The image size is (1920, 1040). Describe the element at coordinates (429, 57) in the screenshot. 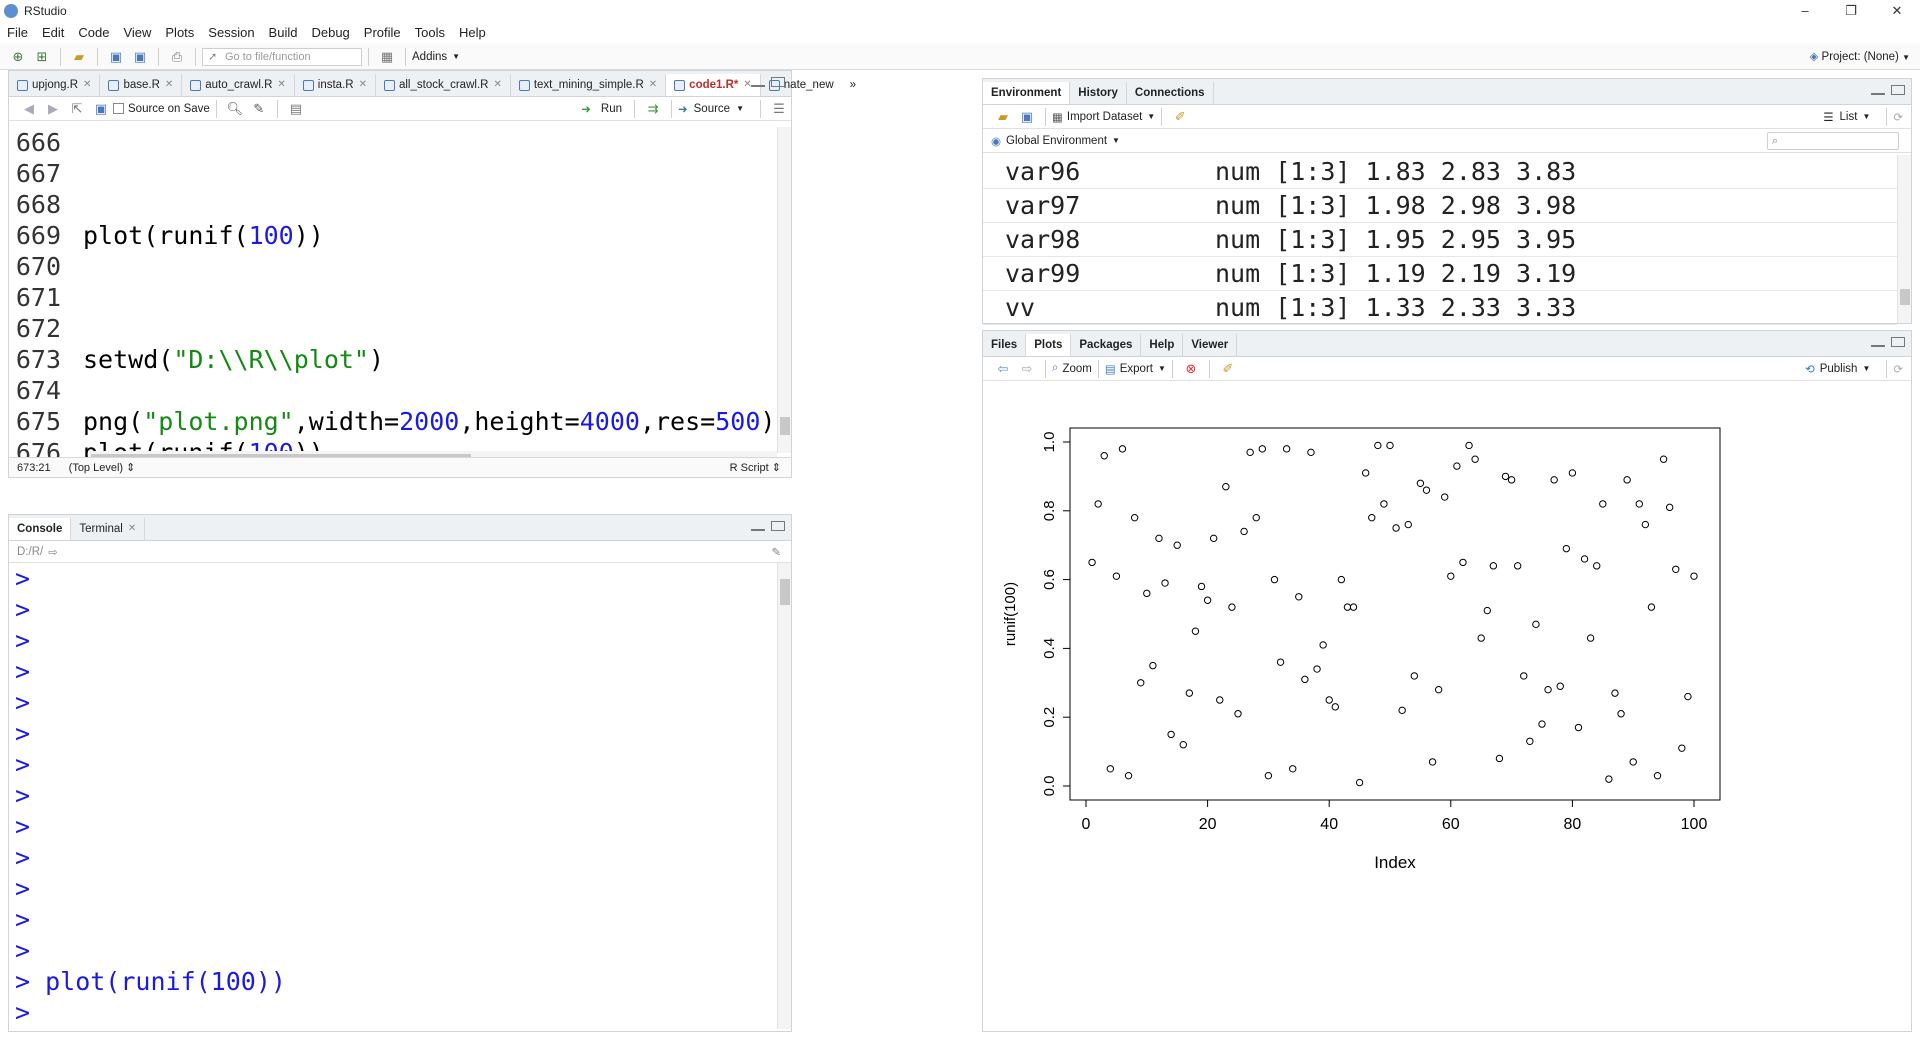

I see `addins-menu: Addins` at that location.